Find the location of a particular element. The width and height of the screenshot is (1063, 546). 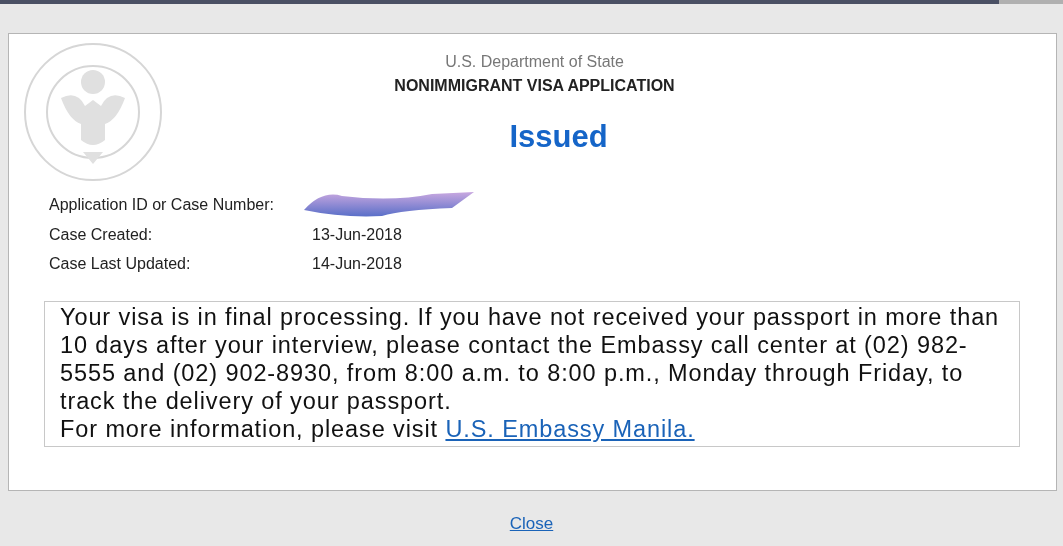

field-value: 13-Jun-2018 is located at coordinates (357, 234).